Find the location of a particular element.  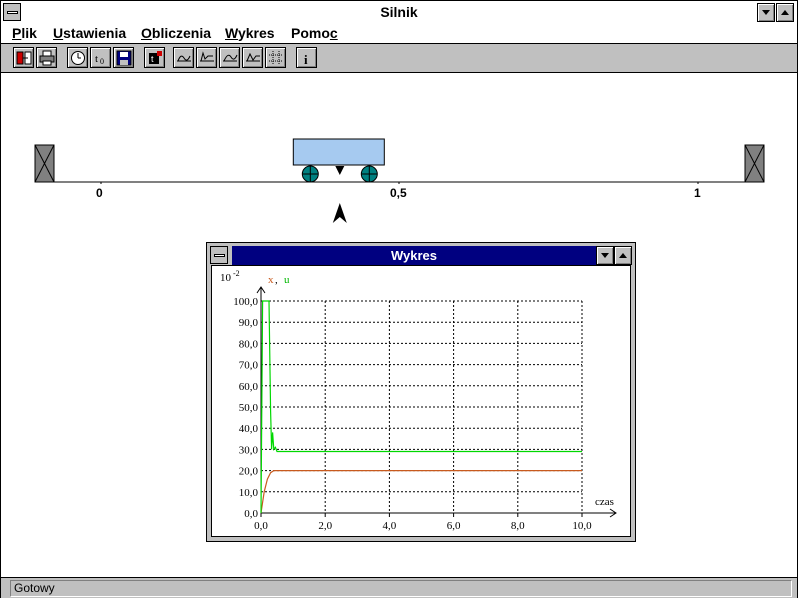

x-tick-label: 8,0 is located at coordinates (518, 526).